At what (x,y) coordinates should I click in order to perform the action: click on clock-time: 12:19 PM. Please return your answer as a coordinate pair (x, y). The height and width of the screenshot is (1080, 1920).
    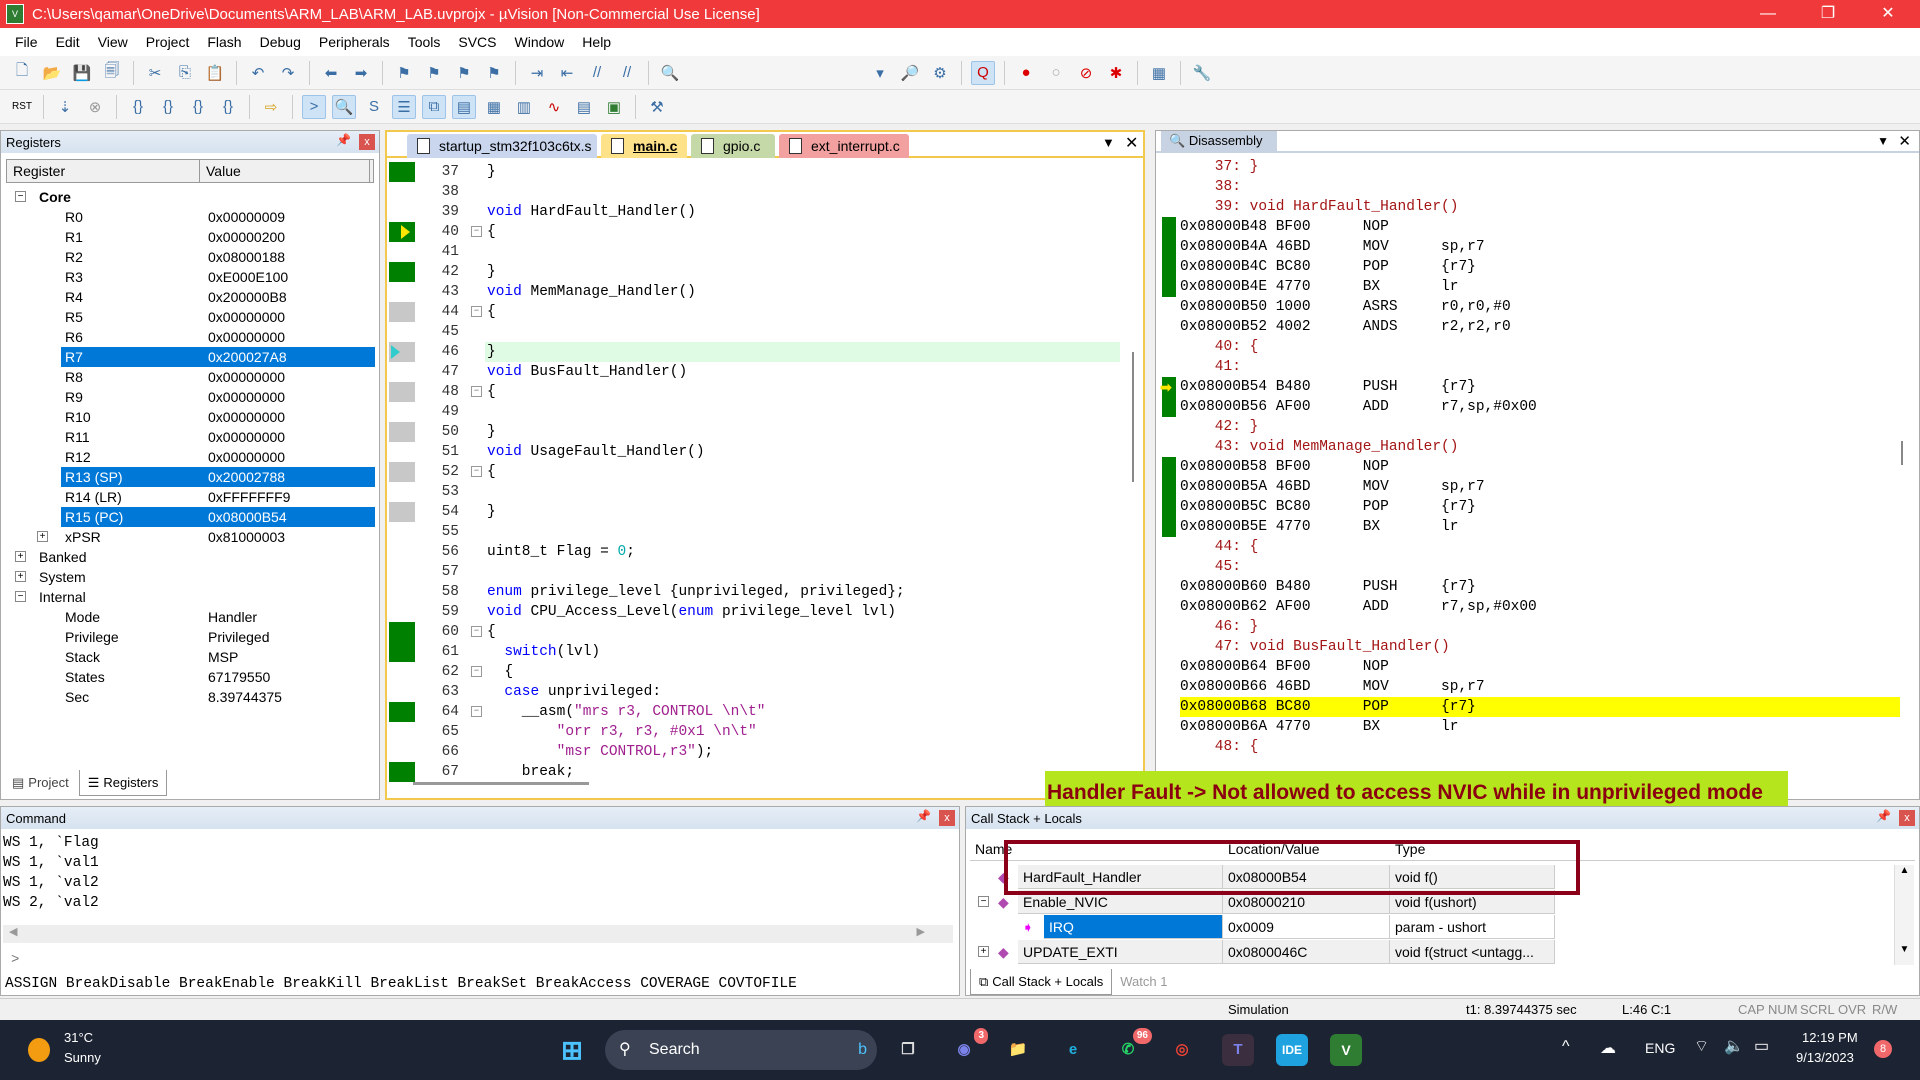
    Looking at the image, I should click on (1830, 1037).